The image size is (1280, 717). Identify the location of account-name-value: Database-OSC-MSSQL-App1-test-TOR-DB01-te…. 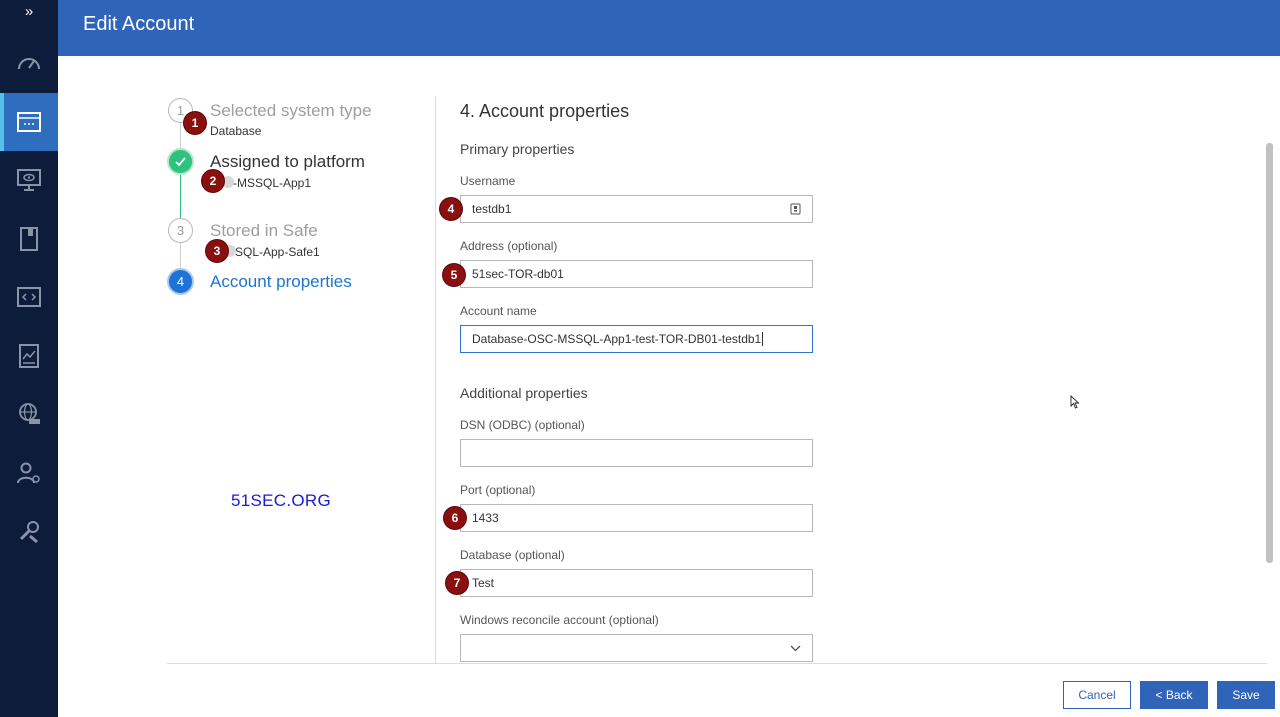
(617, 339).